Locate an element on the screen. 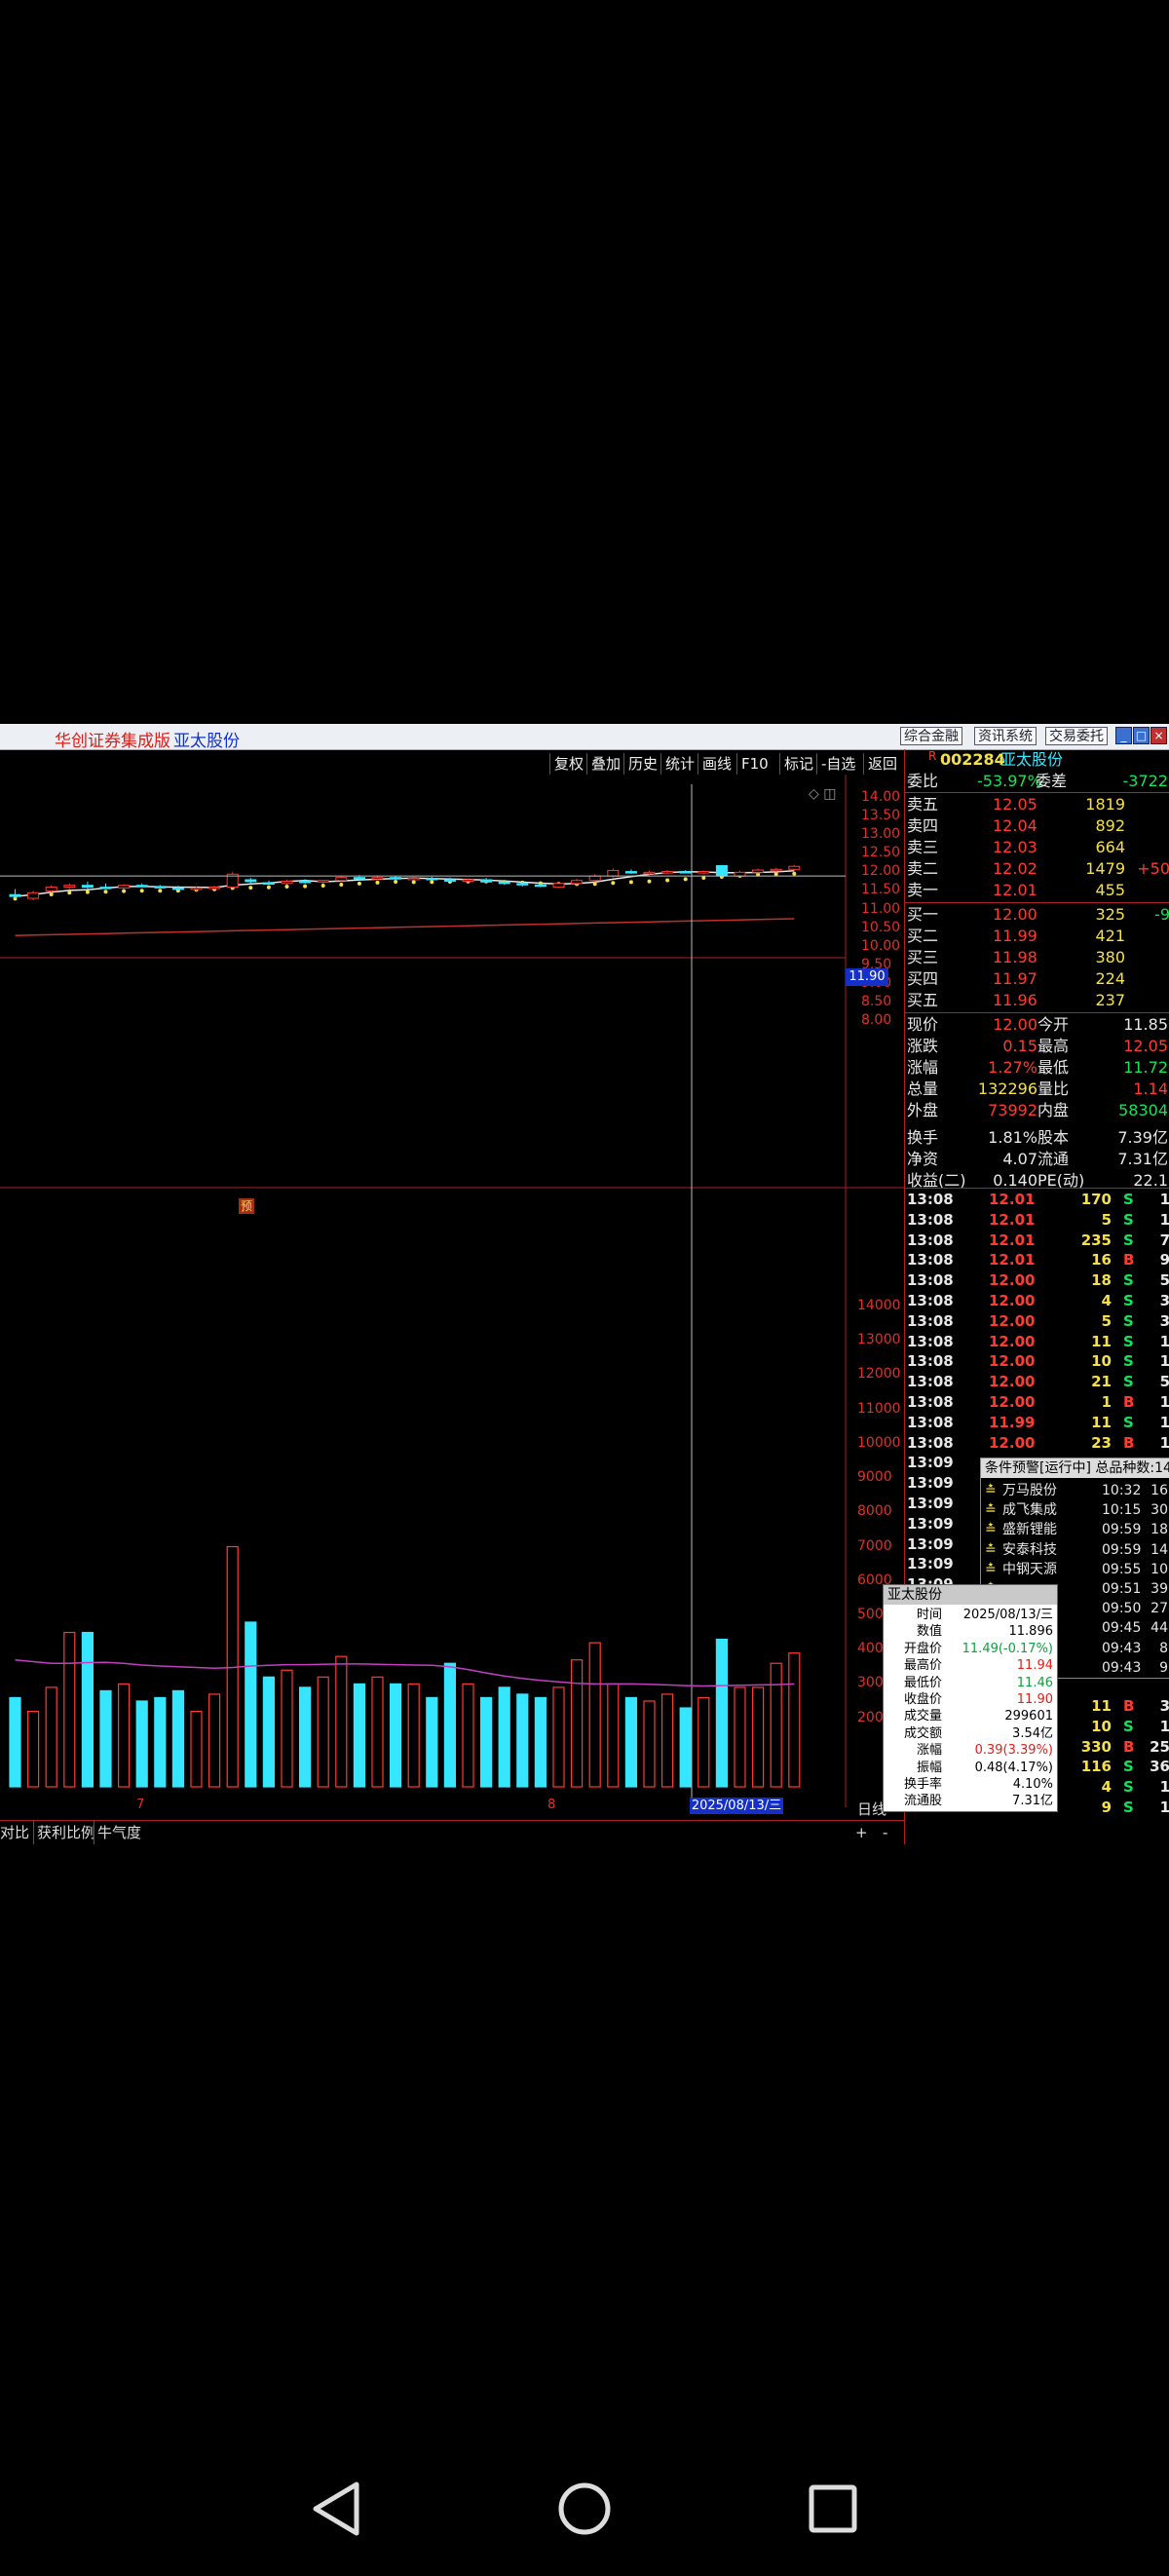  bid-price: 11.98 is located at coordinates (1015, 957).